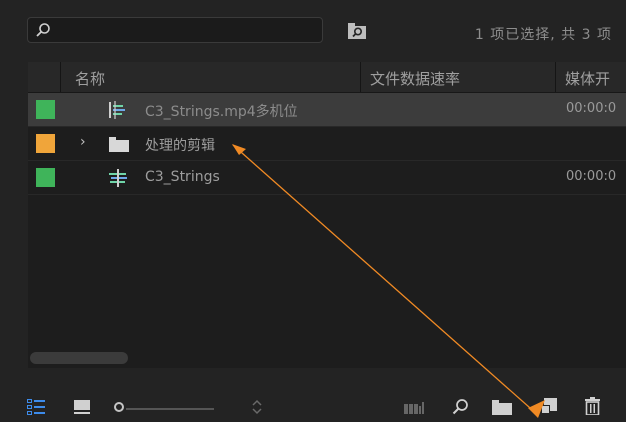 The width and height of the screenshot is (626, 422). What do you see at coordinates (549, 406) in the screenshot?
I see `new-item-icon` at bounding box center [549, 406].